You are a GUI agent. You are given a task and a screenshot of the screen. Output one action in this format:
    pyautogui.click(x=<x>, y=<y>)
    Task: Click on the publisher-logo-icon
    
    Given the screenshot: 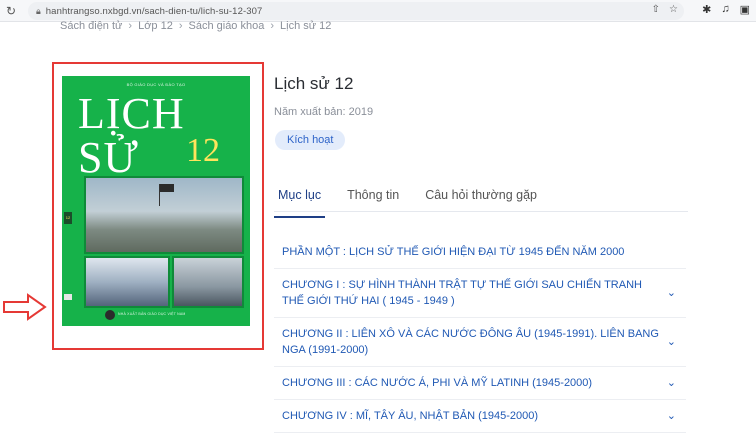 What is the action you would take?
    pyautogui.click(x=110, y=315)
    